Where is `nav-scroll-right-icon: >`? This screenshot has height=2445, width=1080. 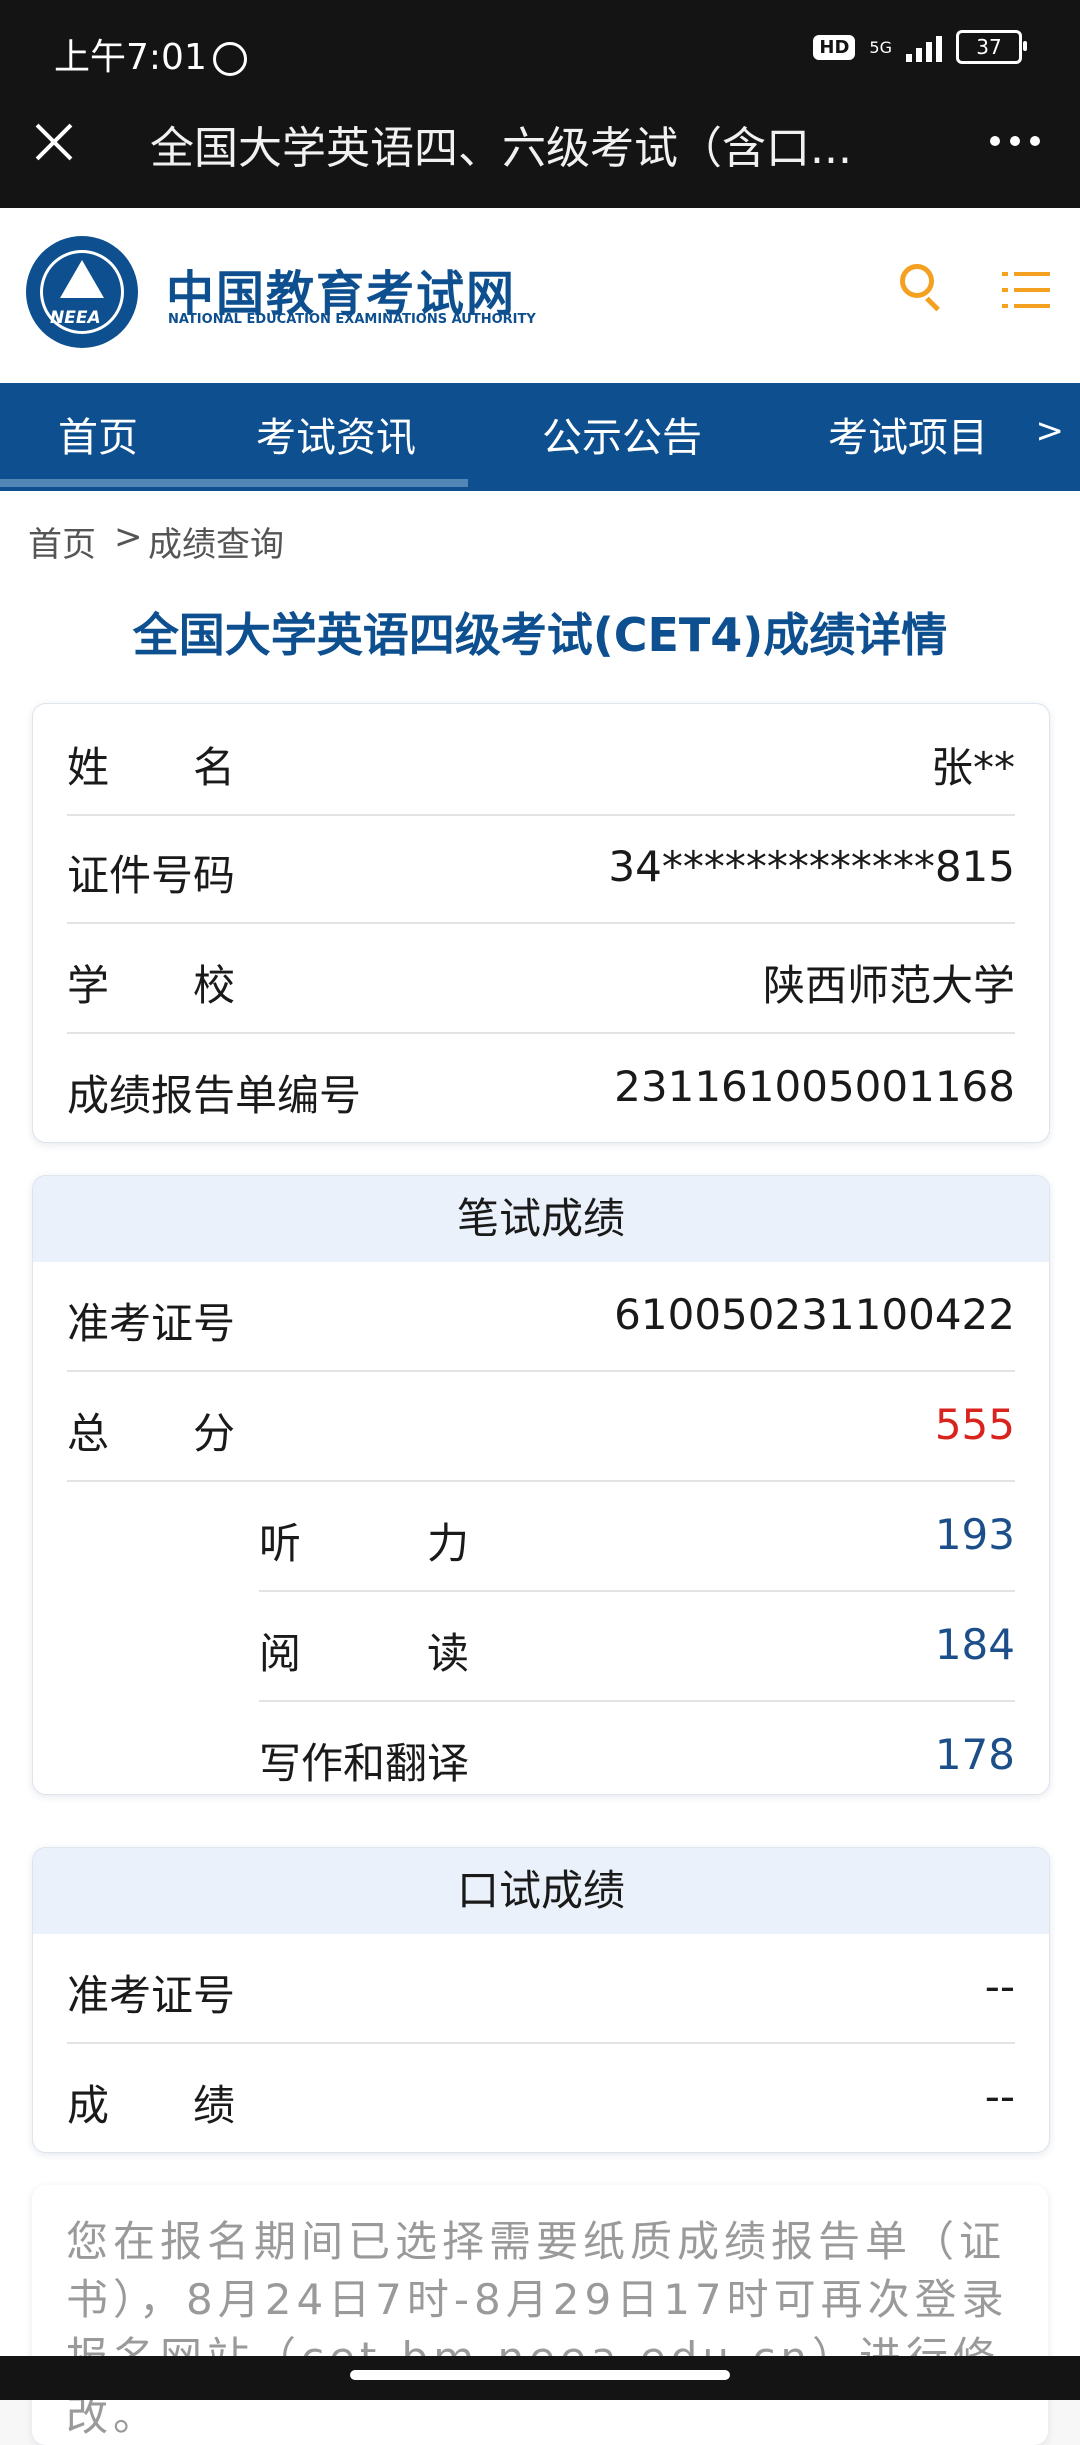
nav-scroll-right-icon: > is located at coordinates (1050, 431).